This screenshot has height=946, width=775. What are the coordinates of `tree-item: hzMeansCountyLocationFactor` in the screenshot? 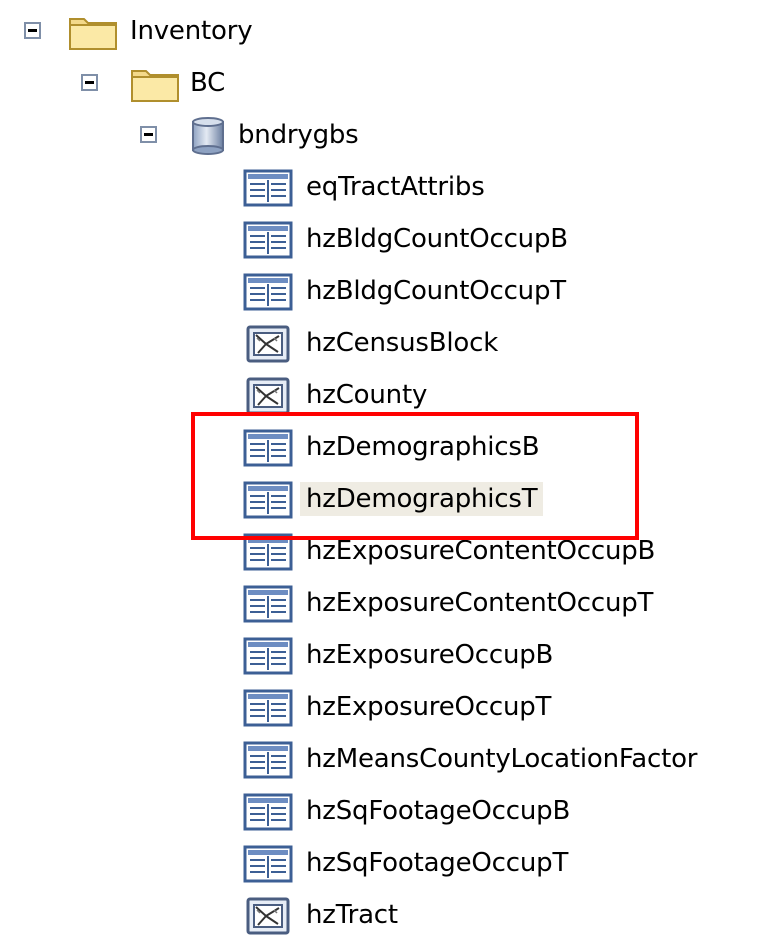 It's located at (387, 764).